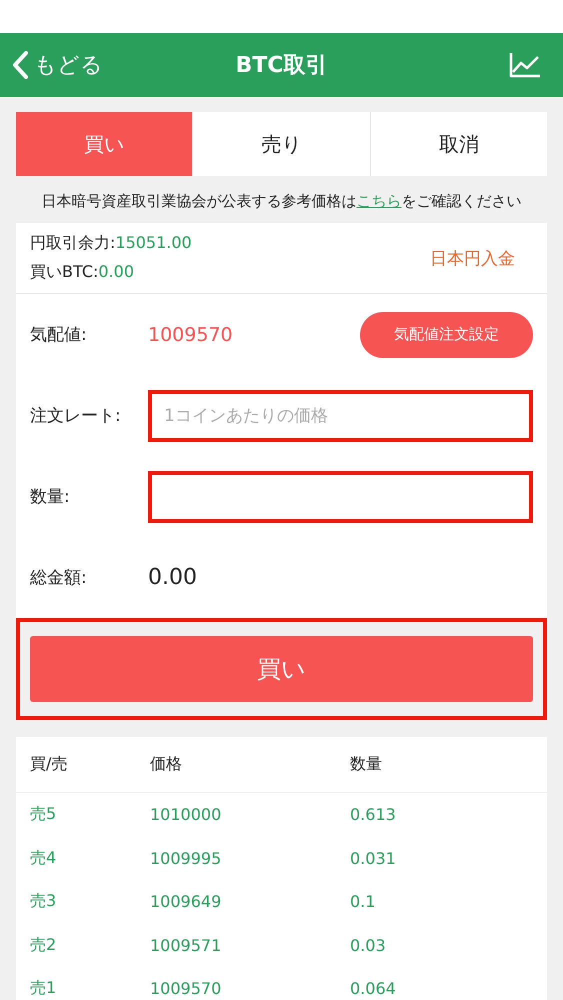 The width and height of the screenshot is (563, 1000). I want to click on field-label: 気配値:, so click(59, 335).